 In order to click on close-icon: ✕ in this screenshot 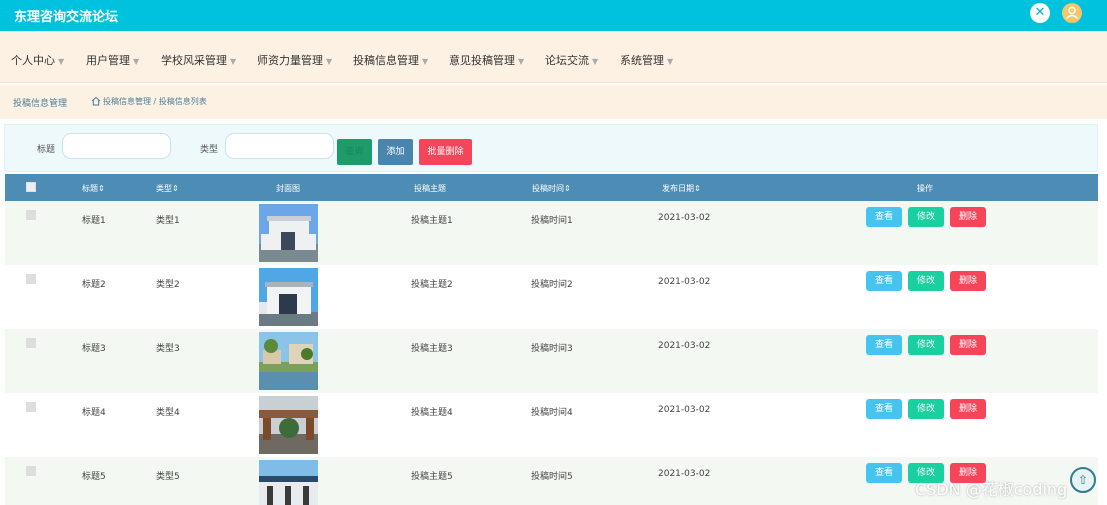, I will do `click(1040, 13)`.